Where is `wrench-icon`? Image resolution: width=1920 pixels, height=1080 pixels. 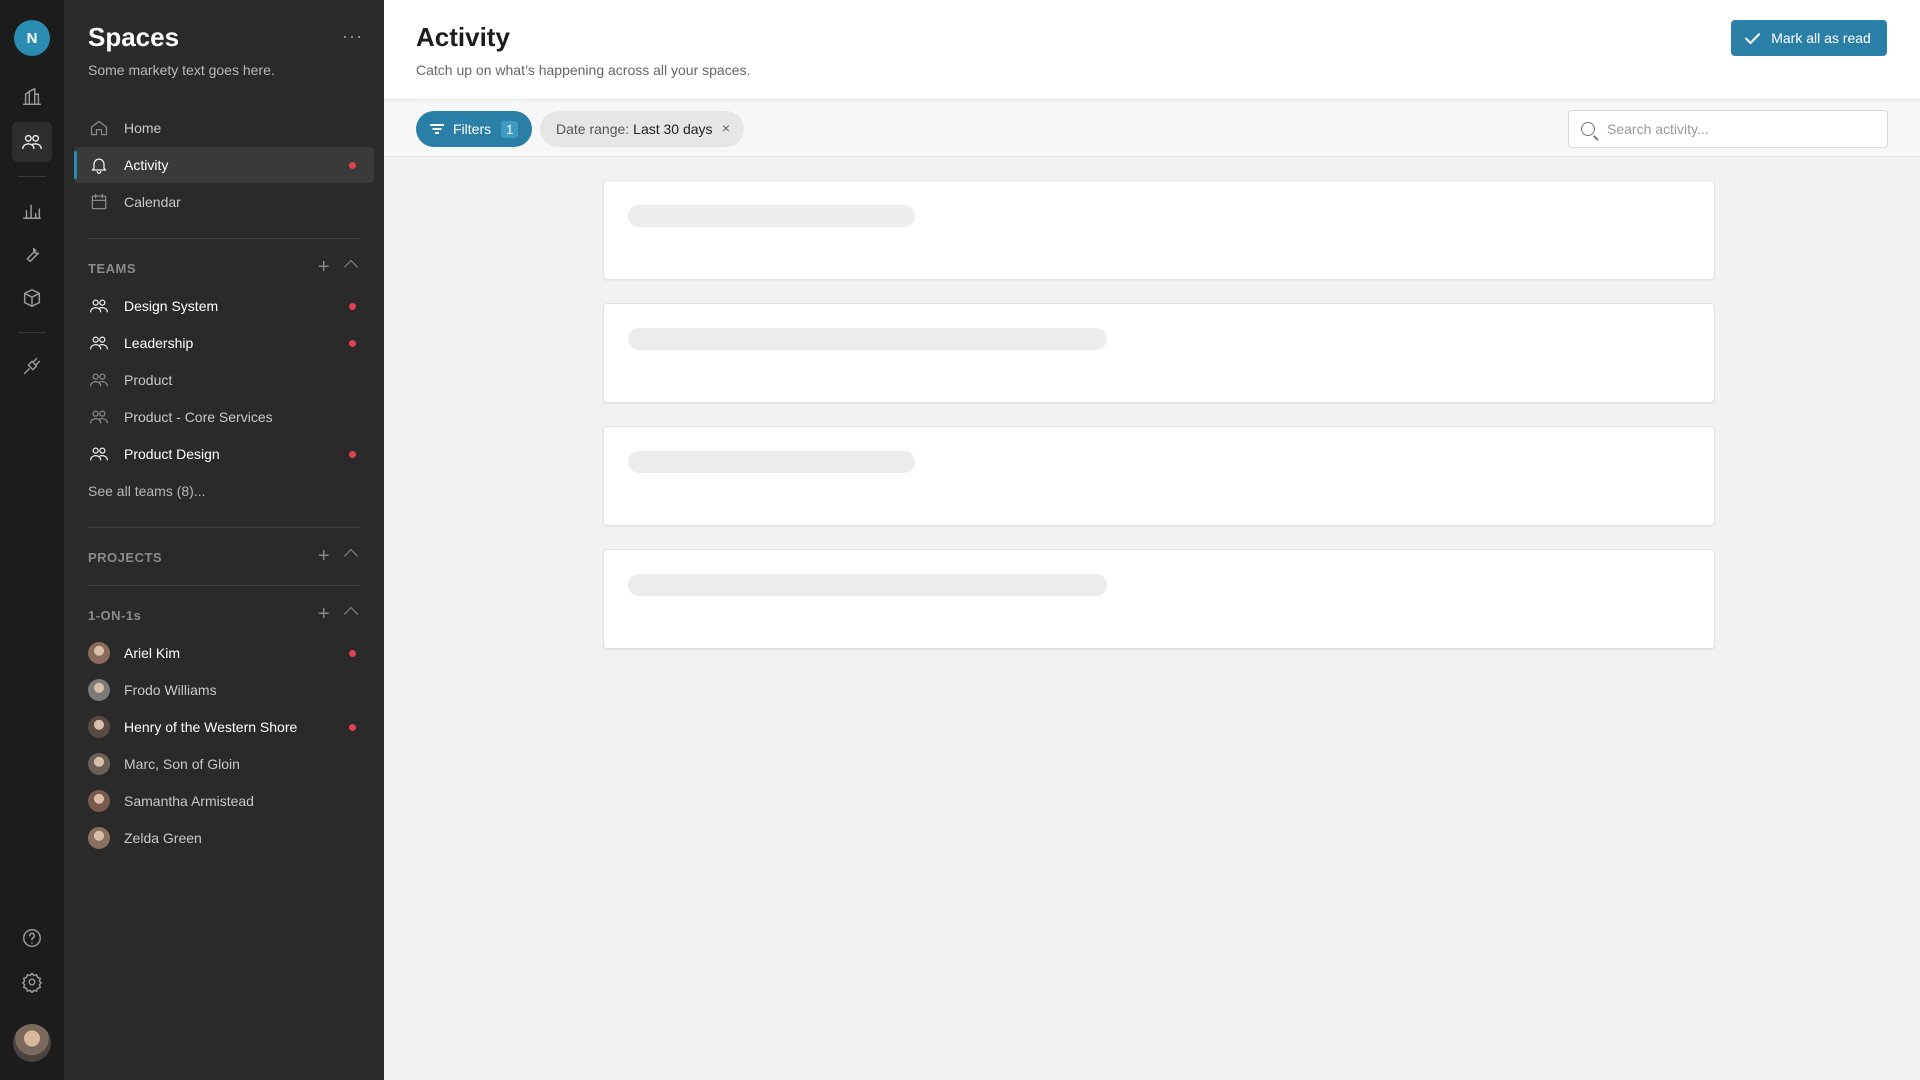
wrench-icon is located at coordinates (32, 254).